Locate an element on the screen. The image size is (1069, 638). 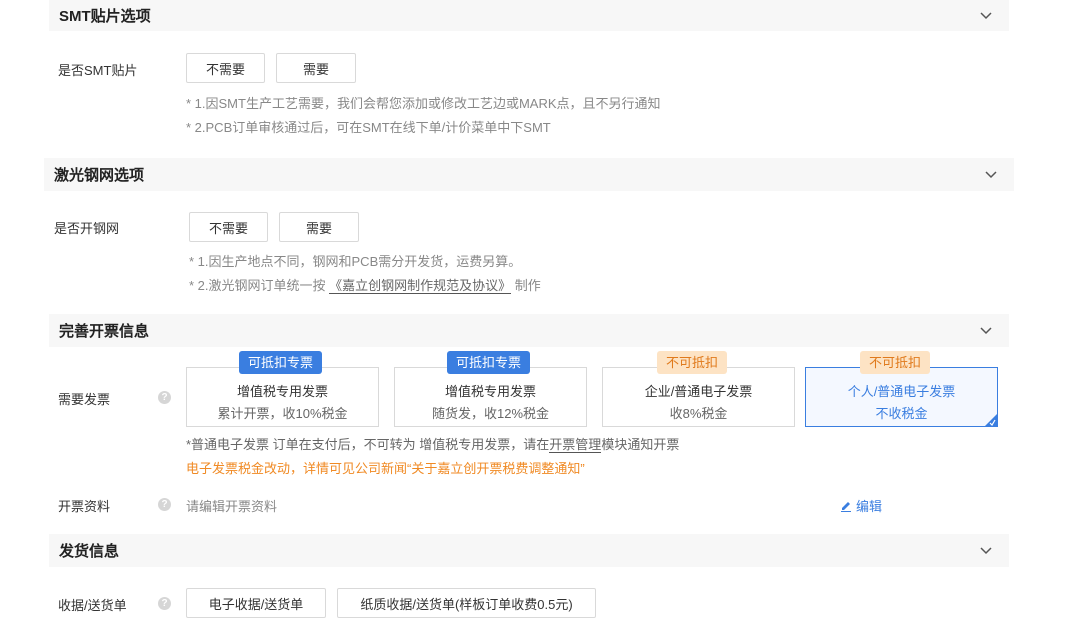
invoice-edit-button: 编辑 is located at coordinates (861, 505).